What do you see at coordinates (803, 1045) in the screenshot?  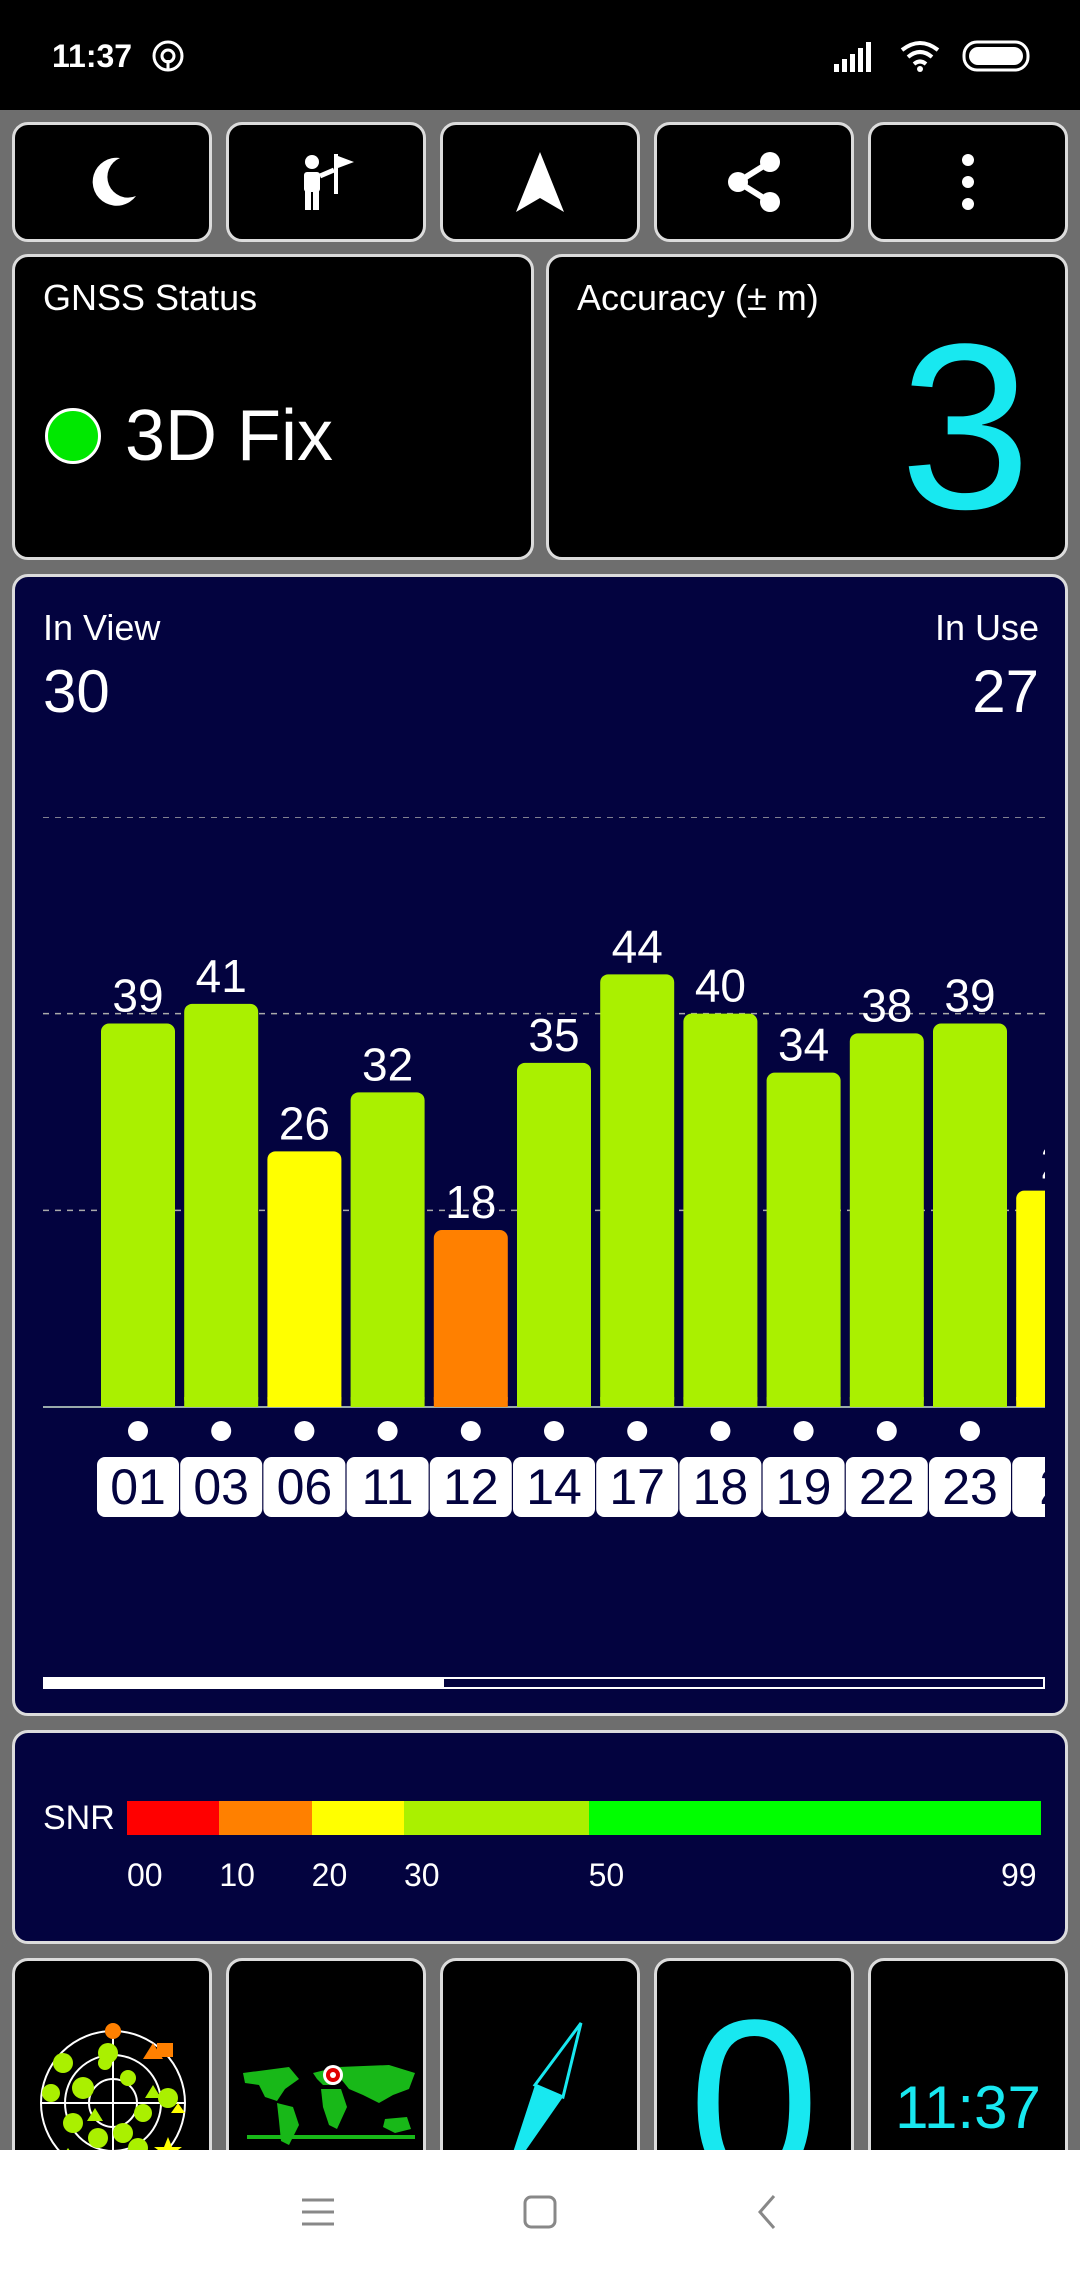 I see `snr-value-label: 34` at bounding box center [803, 1045].